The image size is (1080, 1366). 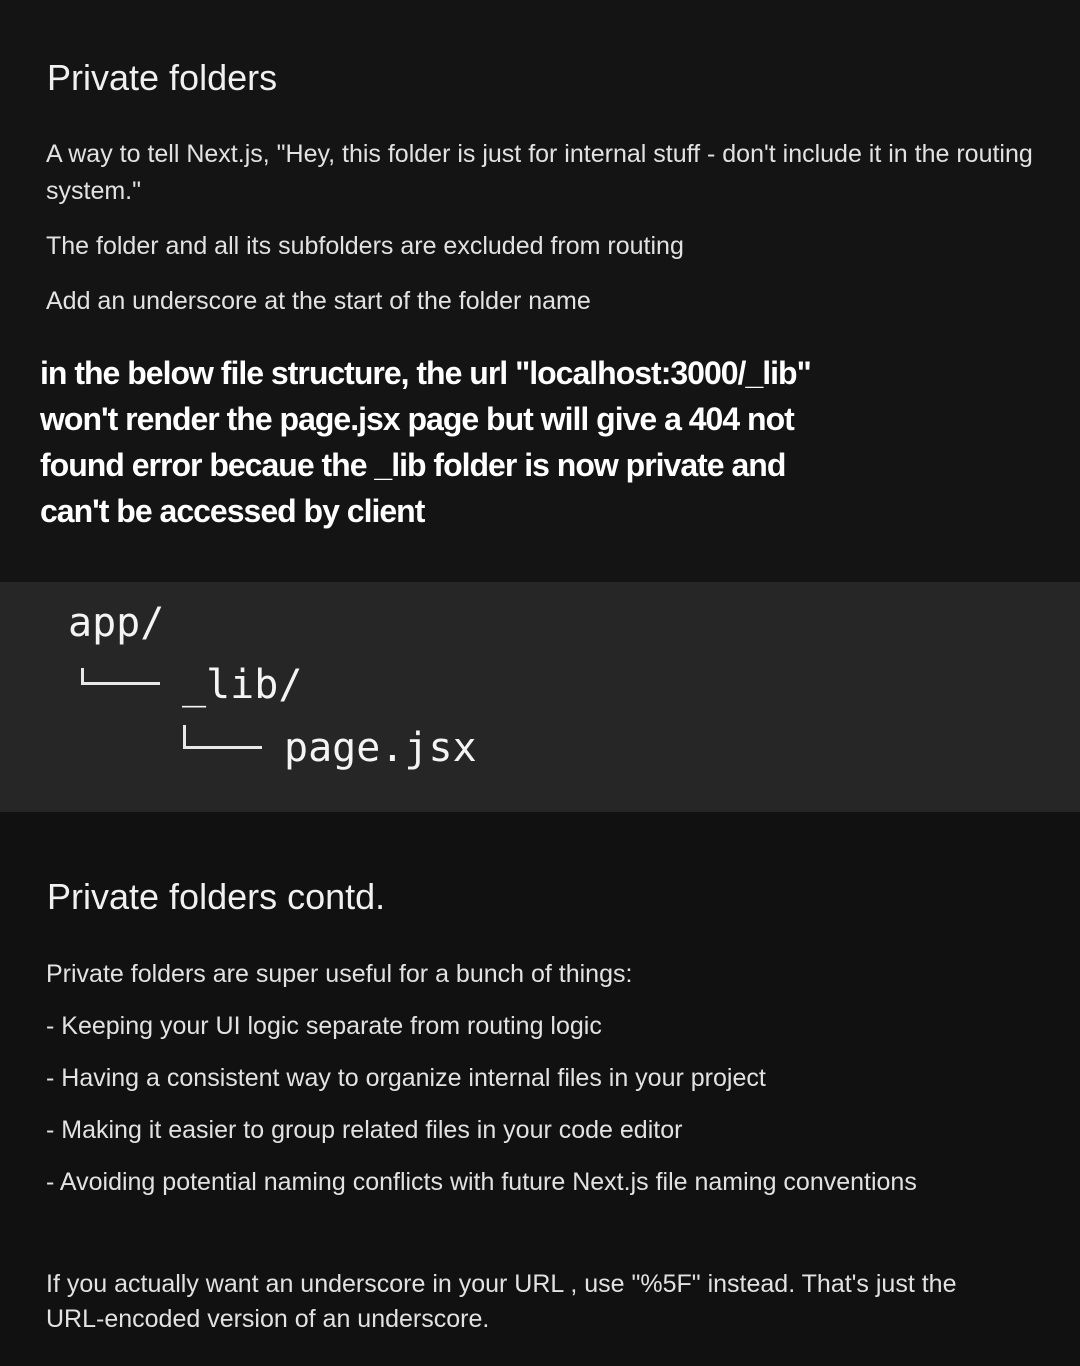 What do you see at coordinates (216, 896) in the screenshot?
I see `slide-title: Private folders contd.` at bounding box center [216, 896].